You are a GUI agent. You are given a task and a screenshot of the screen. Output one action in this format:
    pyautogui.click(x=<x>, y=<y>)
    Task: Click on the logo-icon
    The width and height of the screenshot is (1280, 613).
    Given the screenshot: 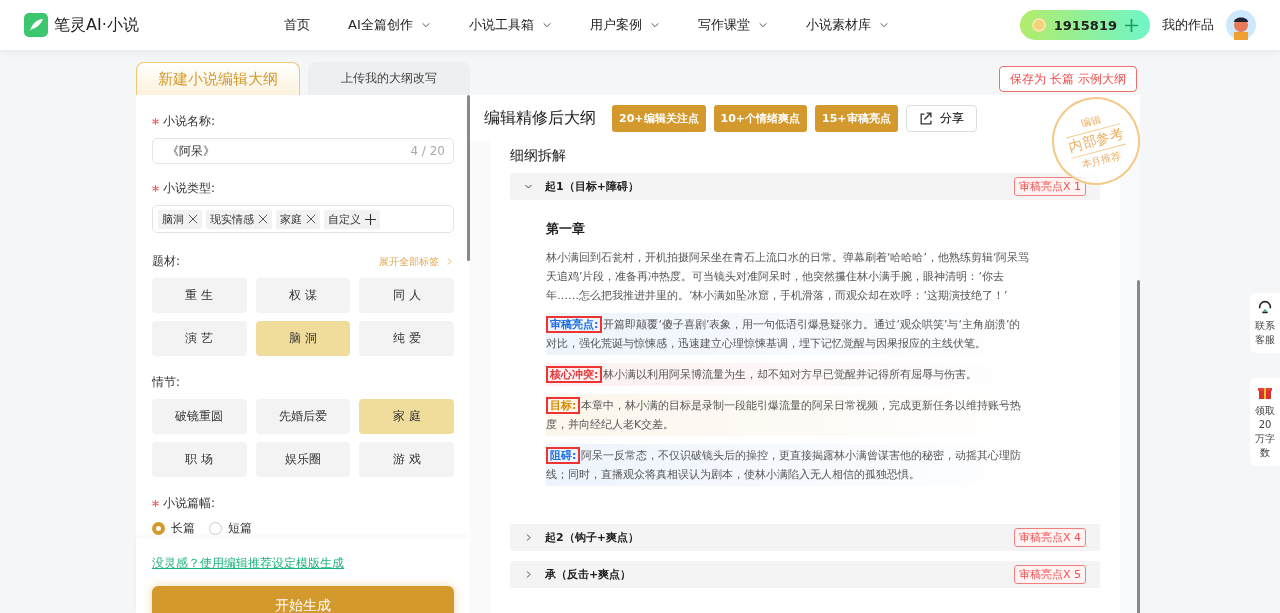 What is the action you would take?
    pyautogui.click(x=36, y=25)
    